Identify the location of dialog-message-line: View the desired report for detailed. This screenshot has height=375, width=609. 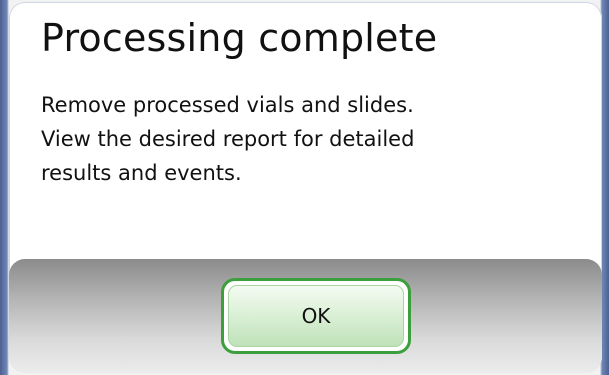
(228, 139).